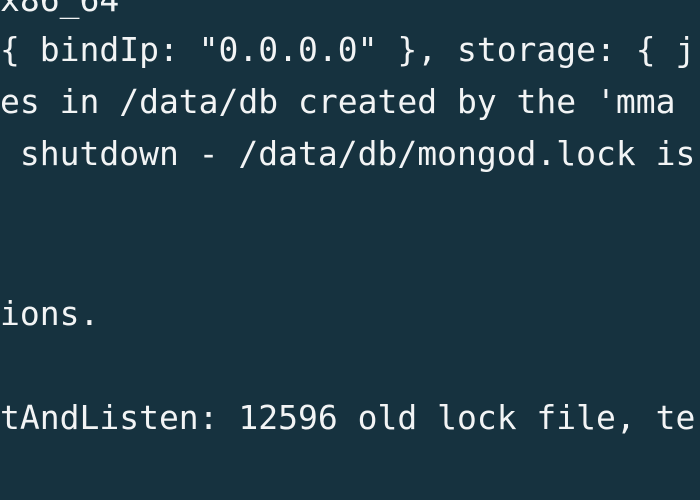  I want to click on terminal-line-7: ions., so click(50, 313).